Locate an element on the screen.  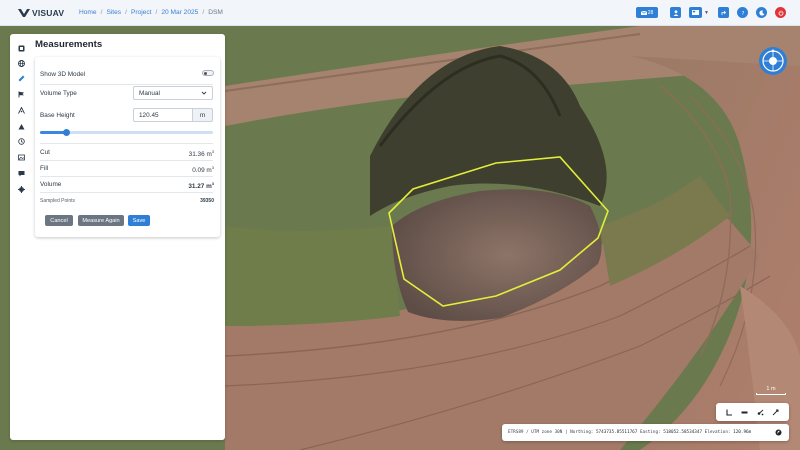
power-icon is located at coordinates (780, 13).